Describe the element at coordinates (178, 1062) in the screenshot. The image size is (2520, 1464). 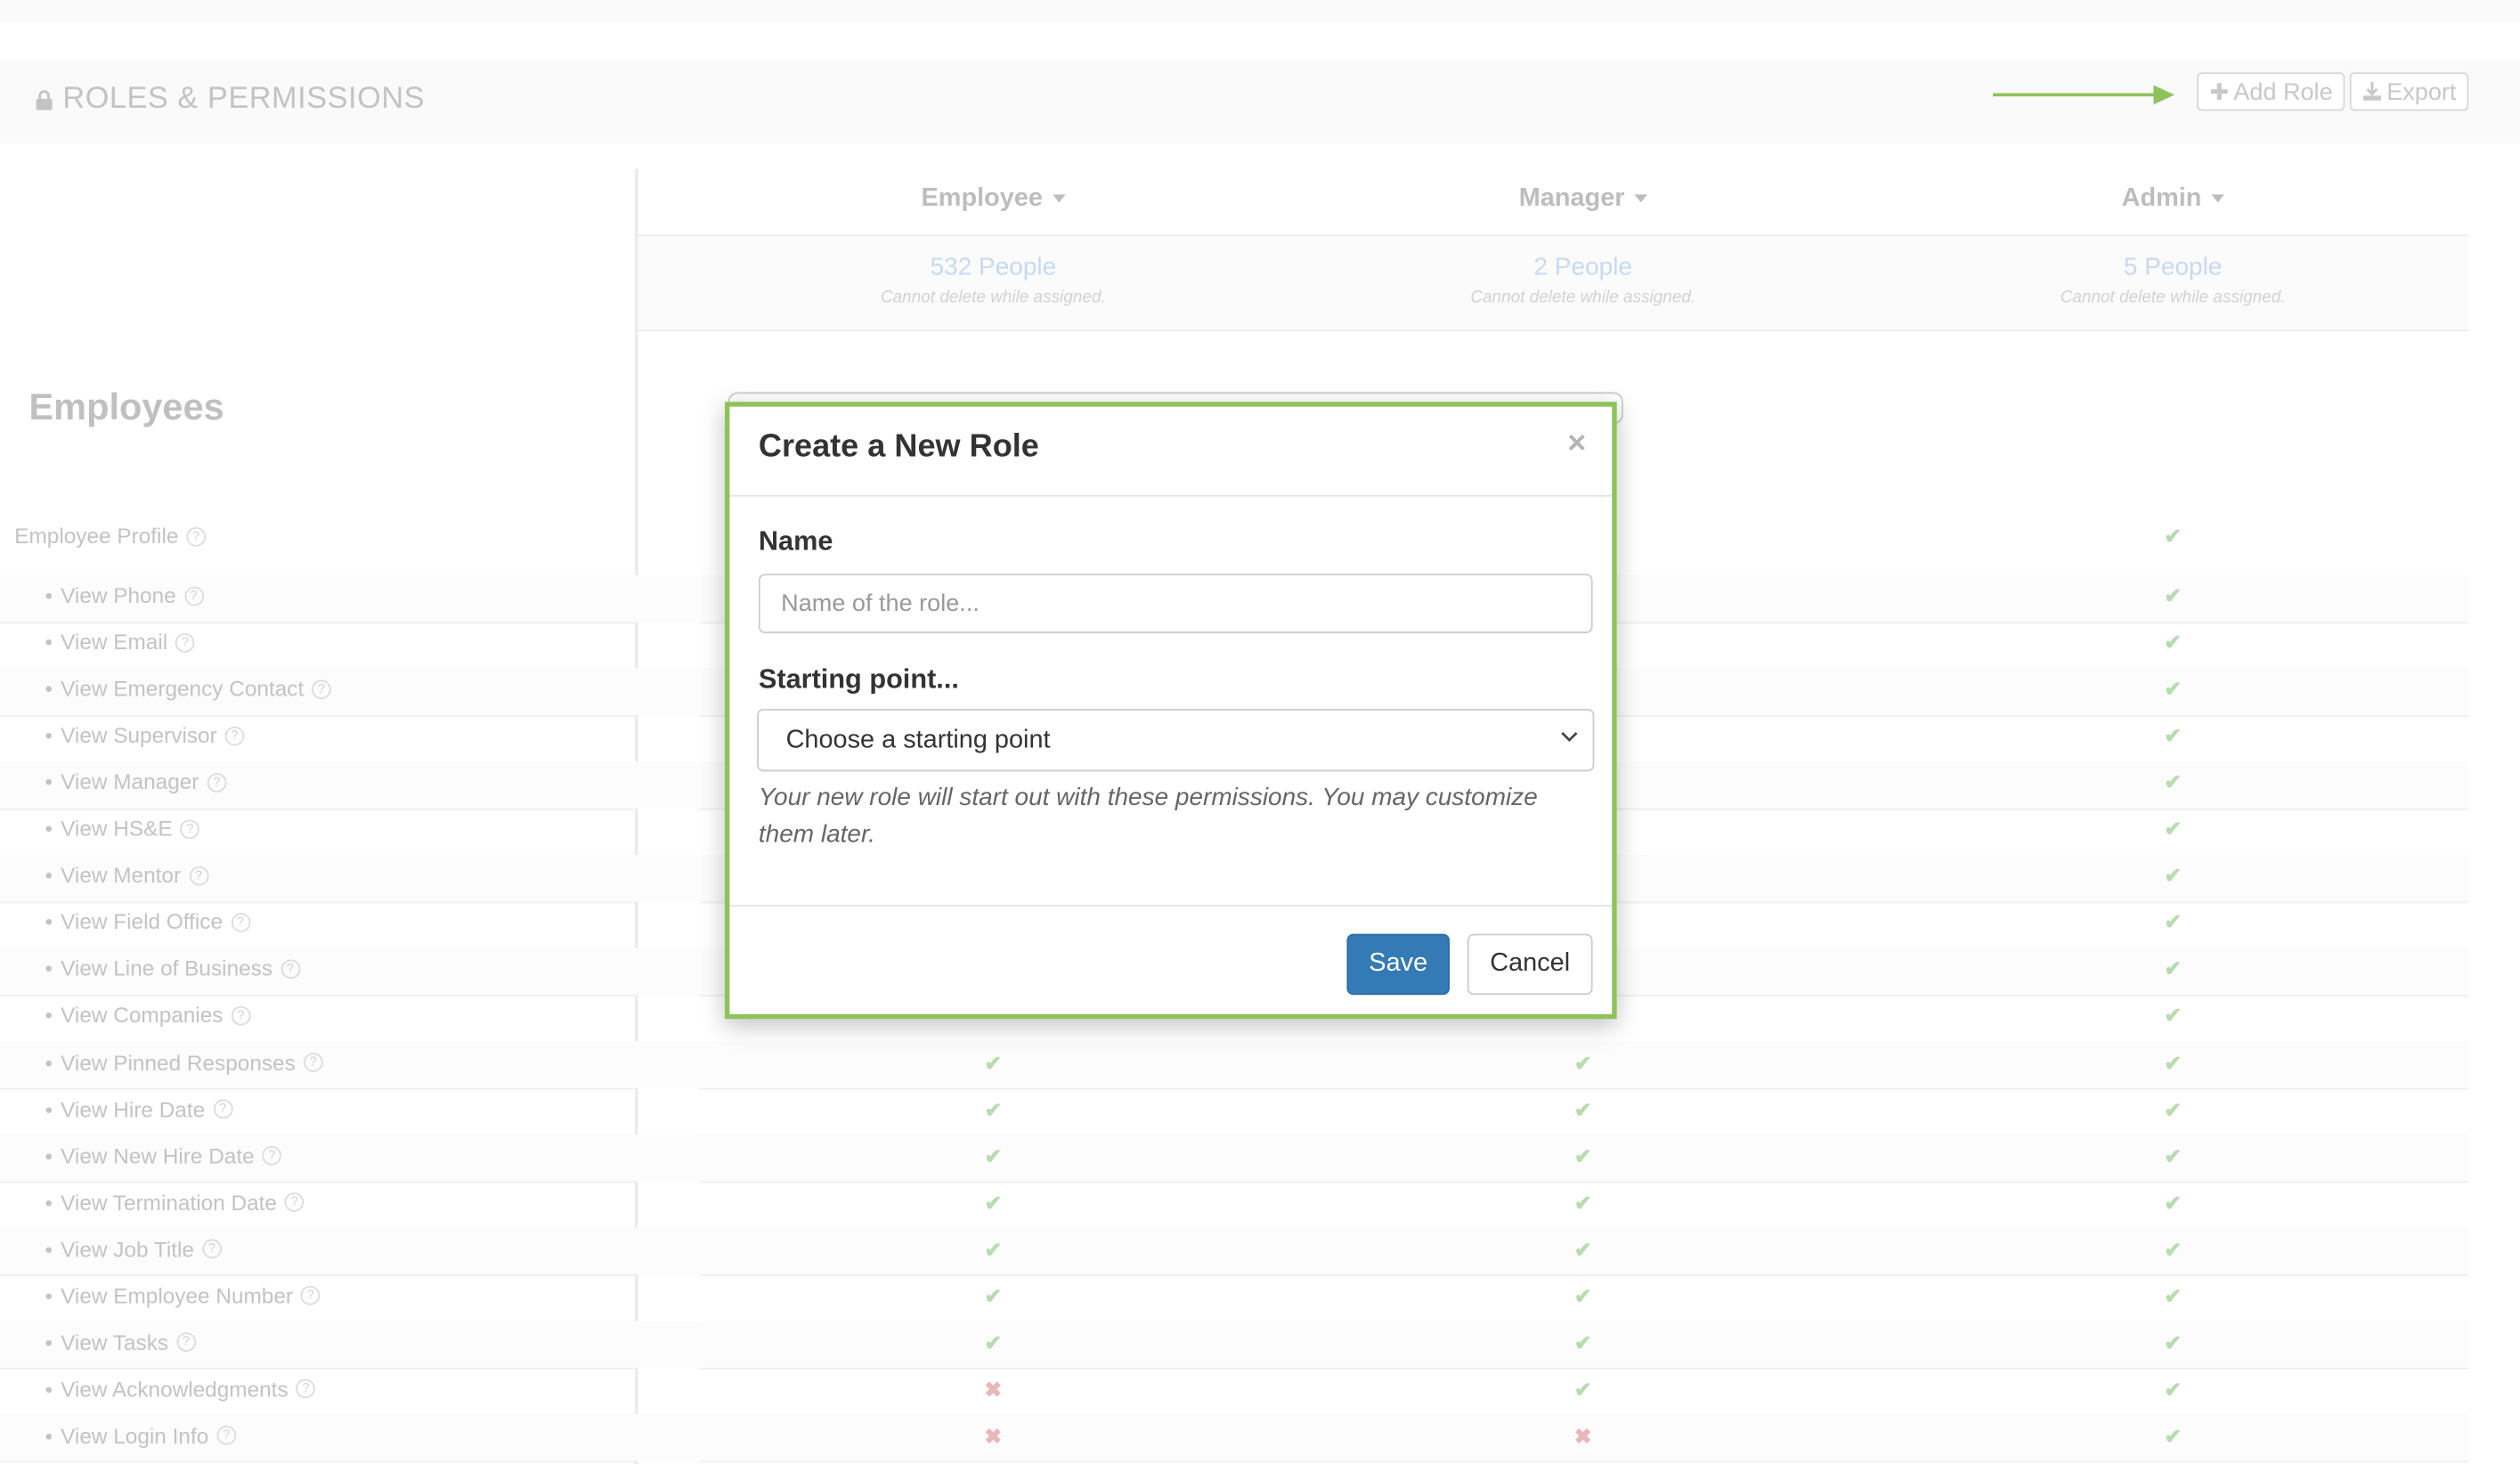
I see `permission-name: View Pinned Responses` at that location.